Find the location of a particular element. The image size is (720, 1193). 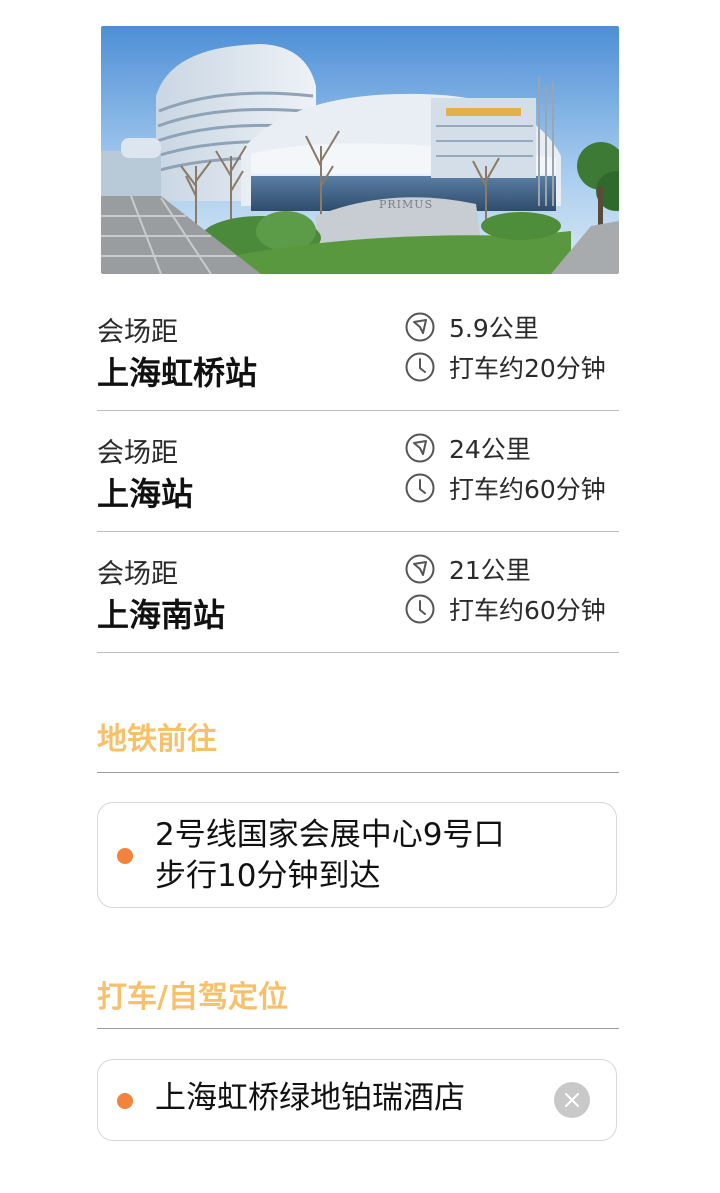

location-field: 上海虹桥绿地铂瑞酒店 is located at coordinates (357, 1100).